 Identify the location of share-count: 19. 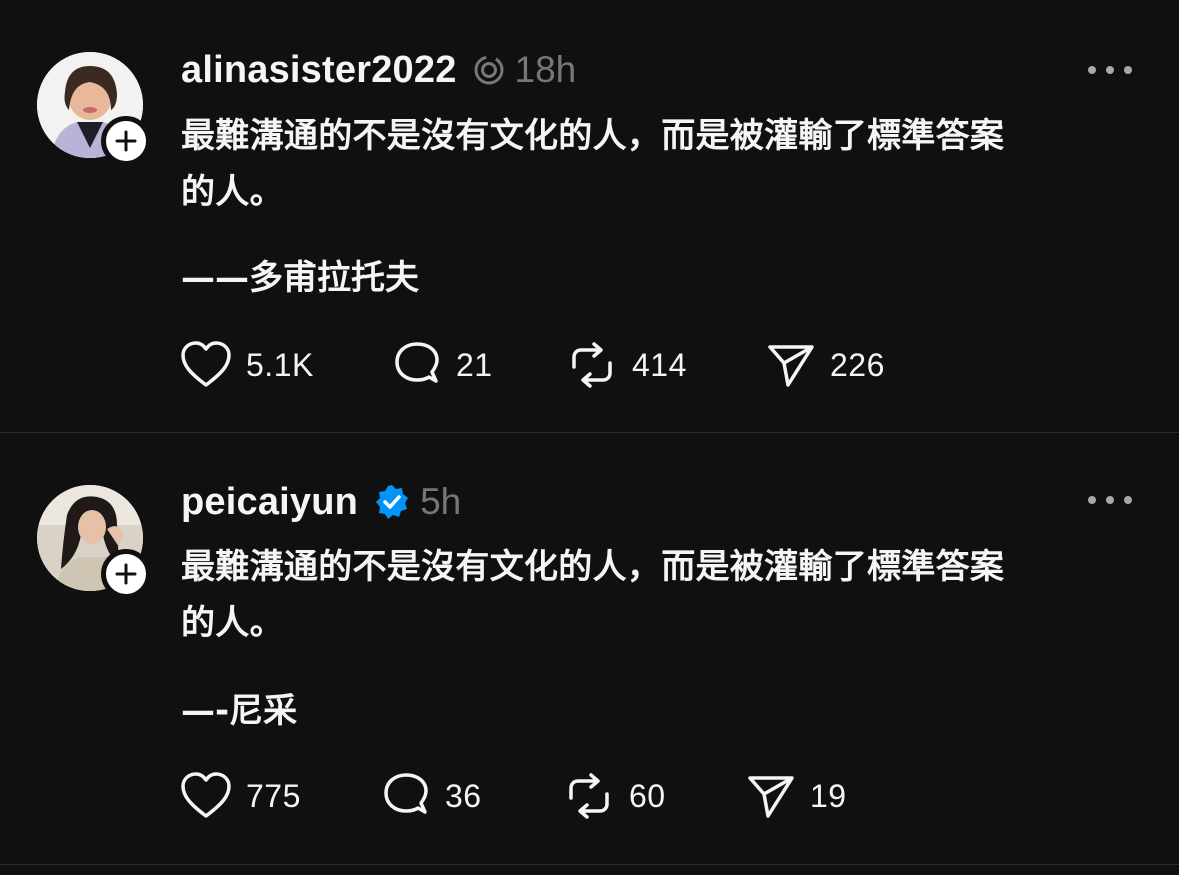
(828, 795).